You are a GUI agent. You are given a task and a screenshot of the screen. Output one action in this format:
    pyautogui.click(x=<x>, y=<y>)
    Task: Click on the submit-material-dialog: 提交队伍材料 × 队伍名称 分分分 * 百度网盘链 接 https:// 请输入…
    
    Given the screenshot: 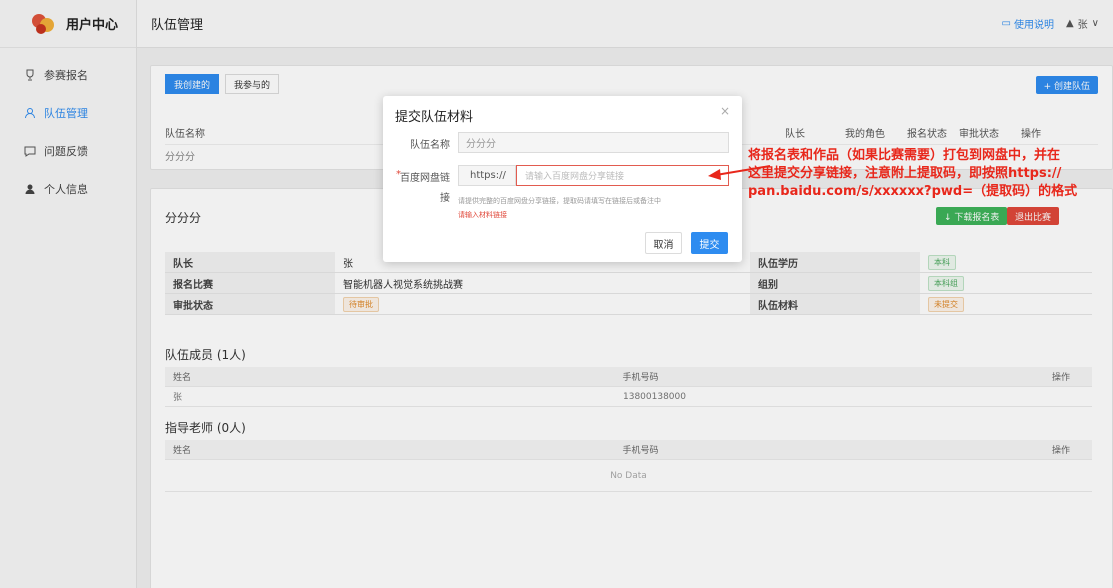 What is the action you would take?
    pyautogui.click(x=562, y=179)
    